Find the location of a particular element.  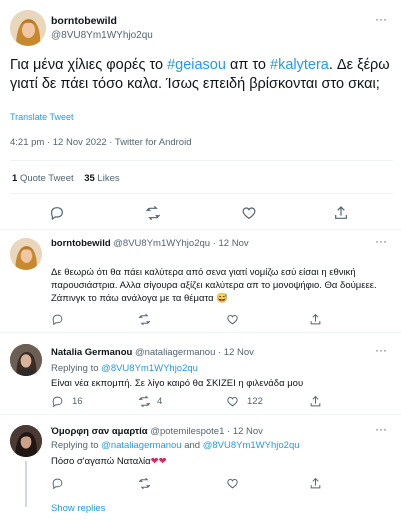

translate-tweet-link: Translate Tweet is located at coordinates (42, 117).